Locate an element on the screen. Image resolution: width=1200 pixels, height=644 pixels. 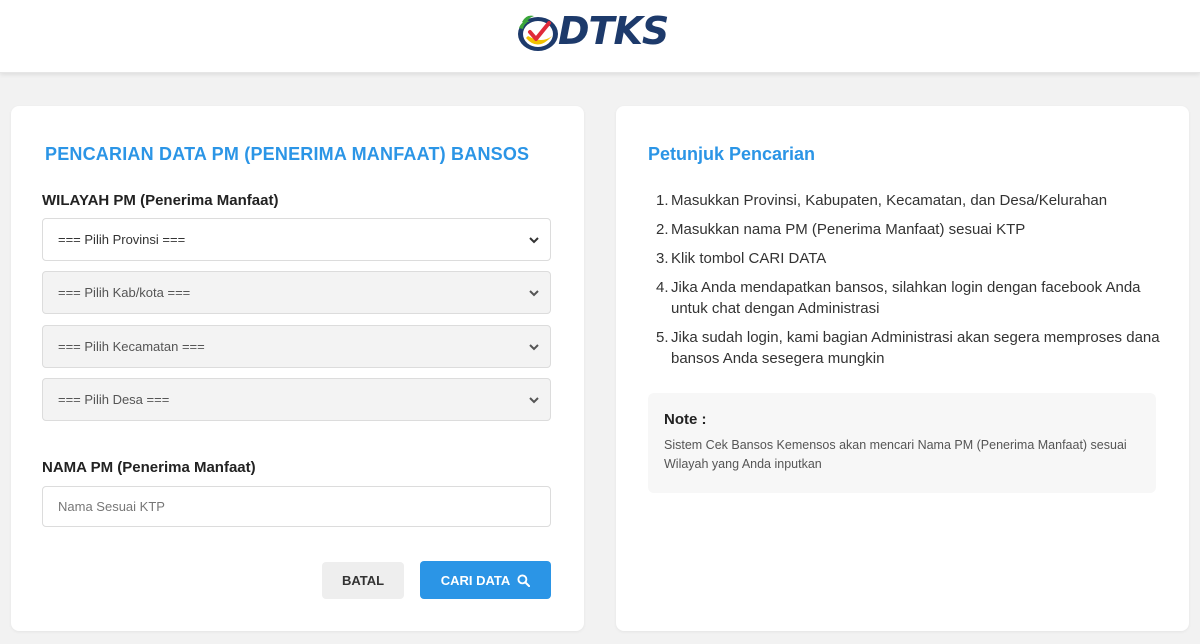
step-number: 1. is located at coordinates (662, 200).